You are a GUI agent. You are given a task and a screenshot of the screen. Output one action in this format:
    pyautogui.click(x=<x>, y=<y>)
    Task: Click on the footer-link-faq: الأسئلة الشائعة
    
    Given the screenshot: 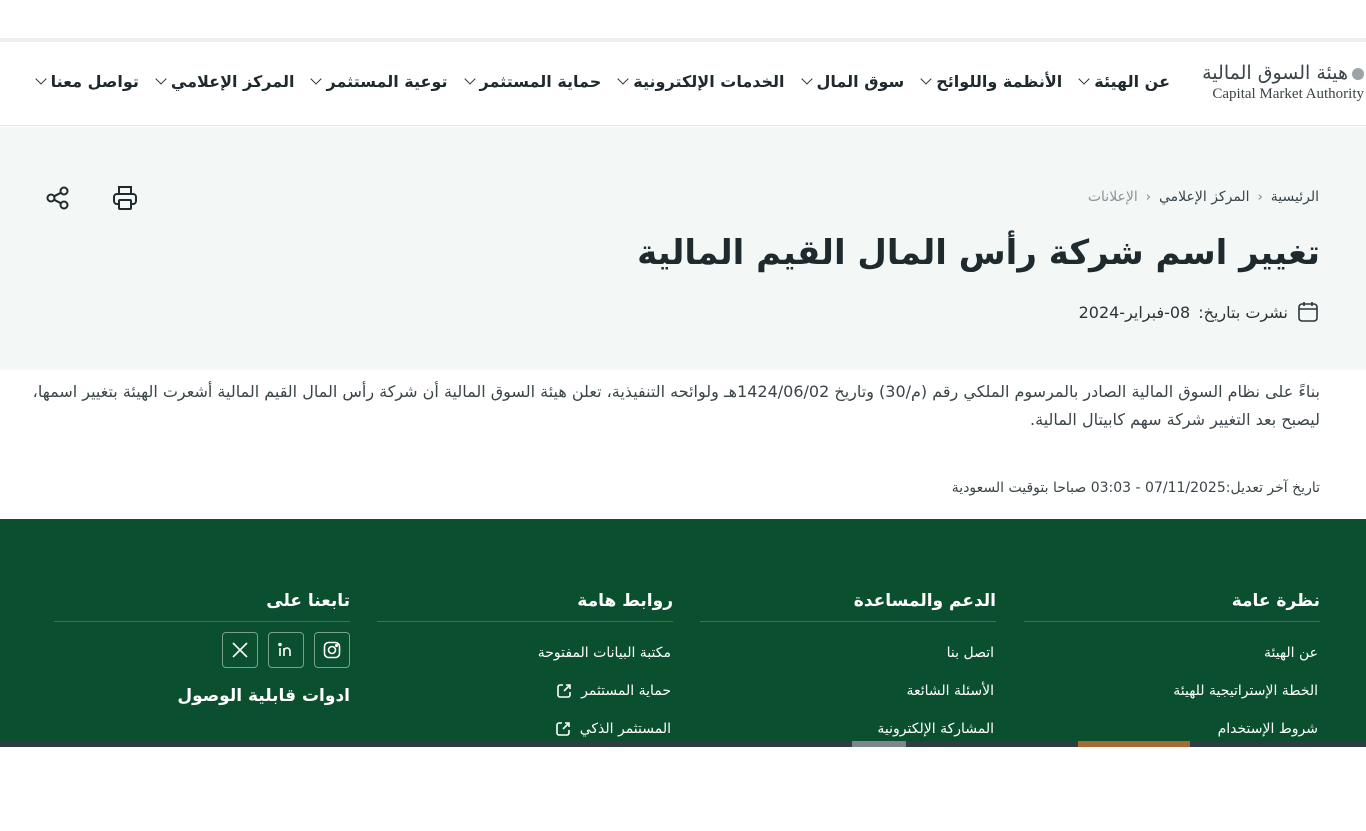 What is the action you would take?
    pyautogui.click(x=847, y=691)
    